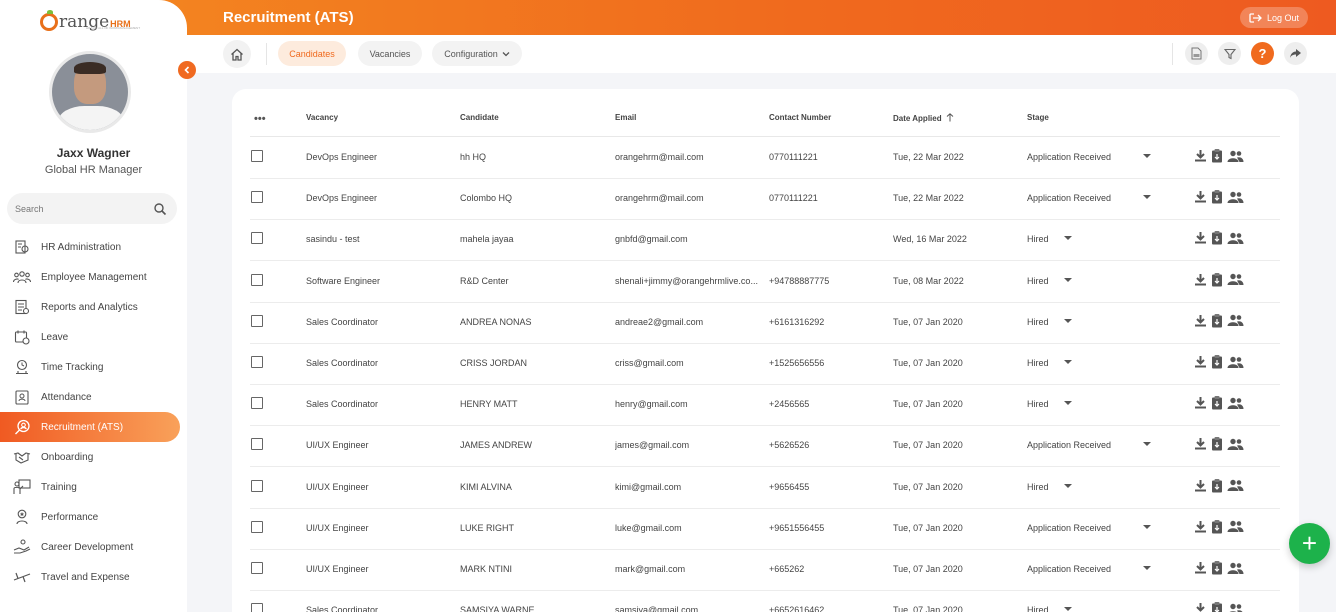  I want to click on export-csv-button, so click(1196, 53).